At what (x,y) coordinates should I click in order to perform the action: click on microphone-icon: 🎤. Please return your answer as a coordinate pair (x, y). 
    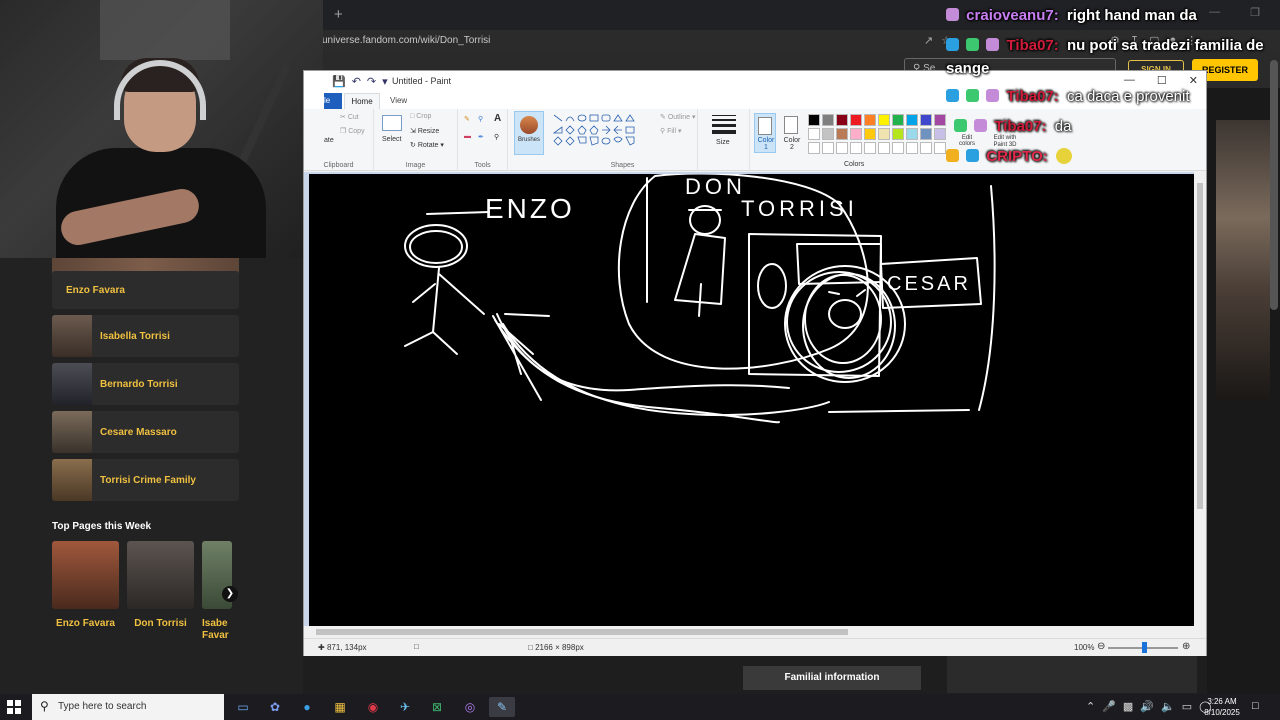
    Looking at the image, I should click on (1109, 706).